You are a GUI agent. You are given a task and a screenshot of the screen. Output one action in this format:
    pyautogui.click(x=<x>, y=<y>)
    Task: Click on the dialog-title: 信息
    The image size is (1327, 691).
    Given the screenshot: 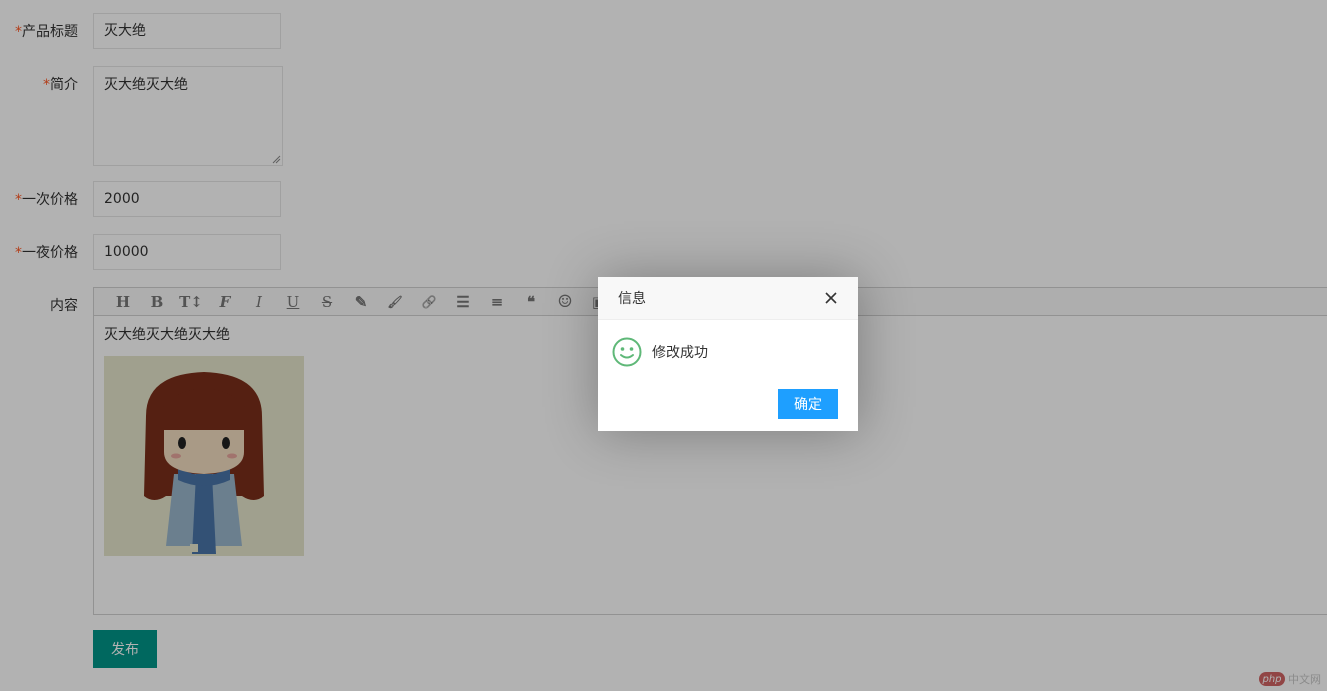 What is the action you would take?
    pyautogui.click(x=632, y=299)
    